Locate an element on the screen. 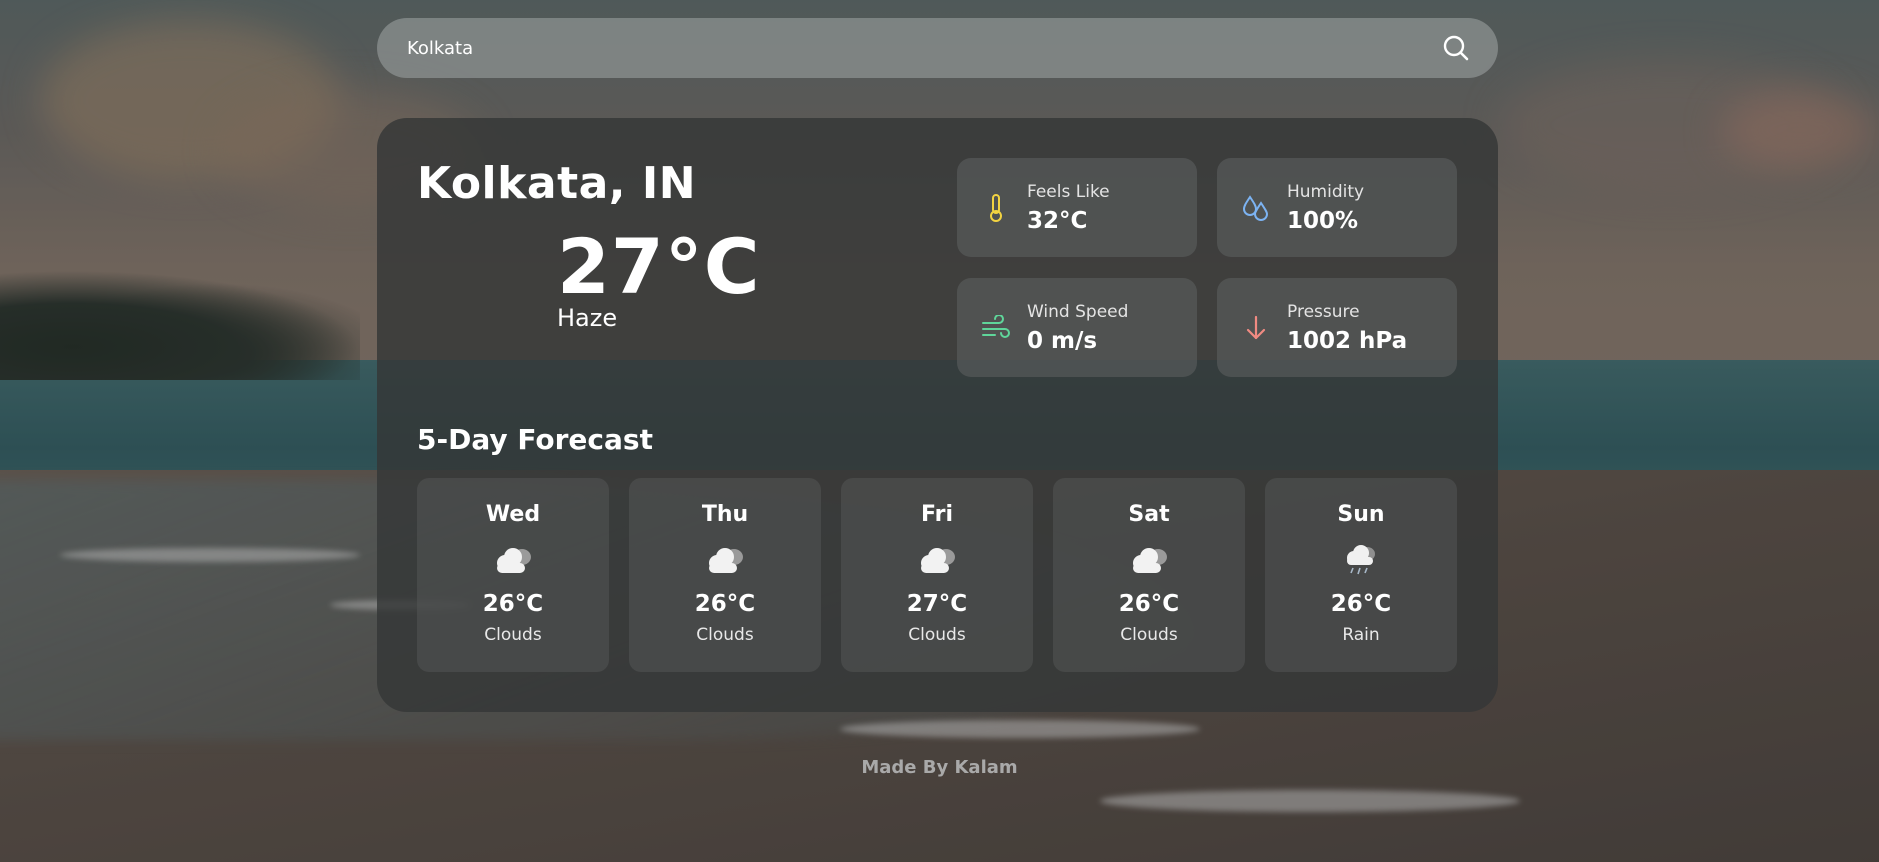 Image resolution: width=1879 pixels, height=862 pixels. stat-pressure: Pressure 1002 hPa is located at coordinates (1337, 327).